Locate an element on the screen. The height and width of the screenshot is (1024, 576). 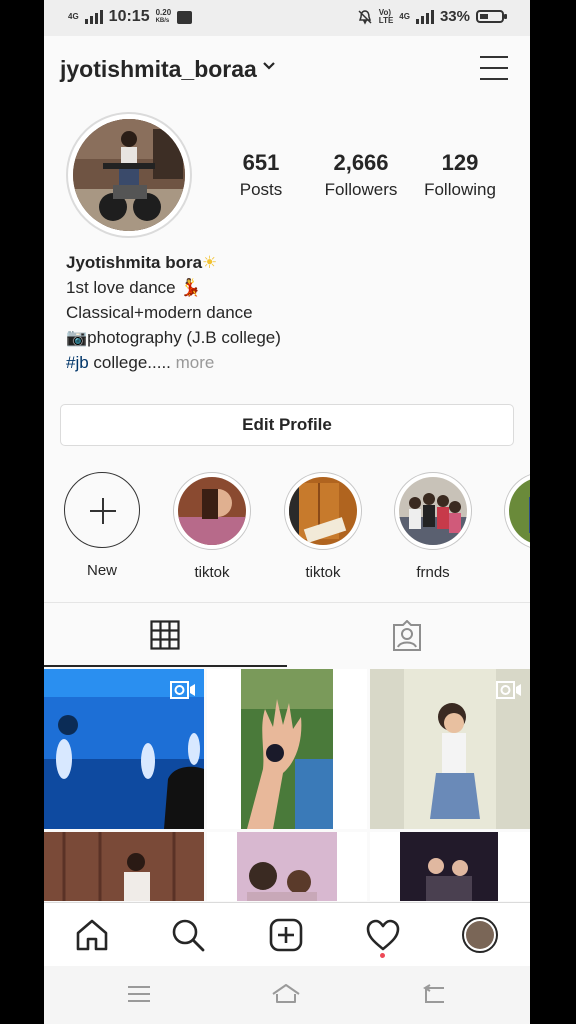
tagged-icon is located at coordinates (407, 635).